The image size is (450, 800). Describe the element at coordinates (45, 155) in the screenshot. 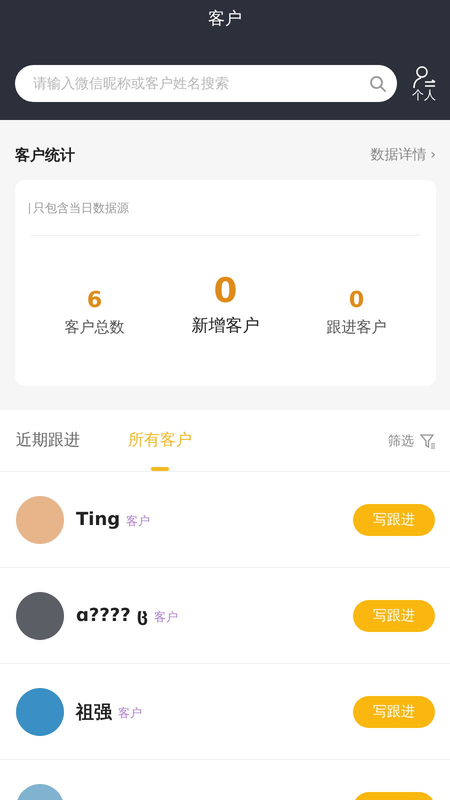

I see `section-title: 客户统计` at that location.